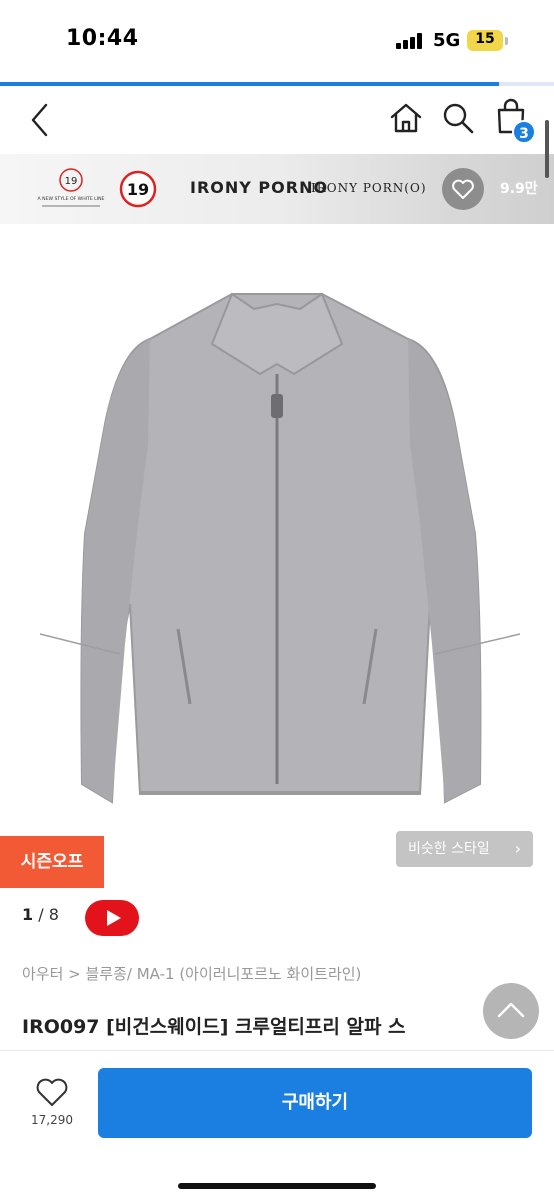 This screenshot has width=554, height=1200. I want to click on video-play-button, so click(112, 918).